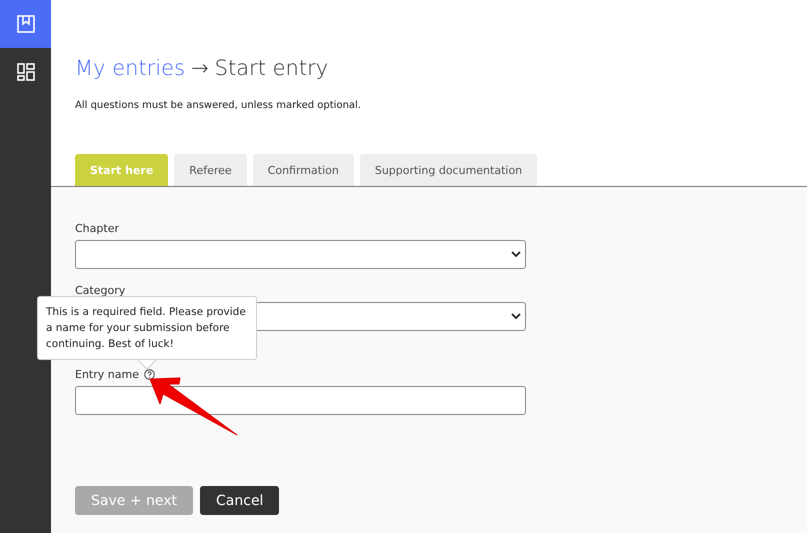 The image size is (807, 533). Describe the element at coordinates (271, 68) in the screenshot. I see `breadcrumb-current: Start entry` at that location.